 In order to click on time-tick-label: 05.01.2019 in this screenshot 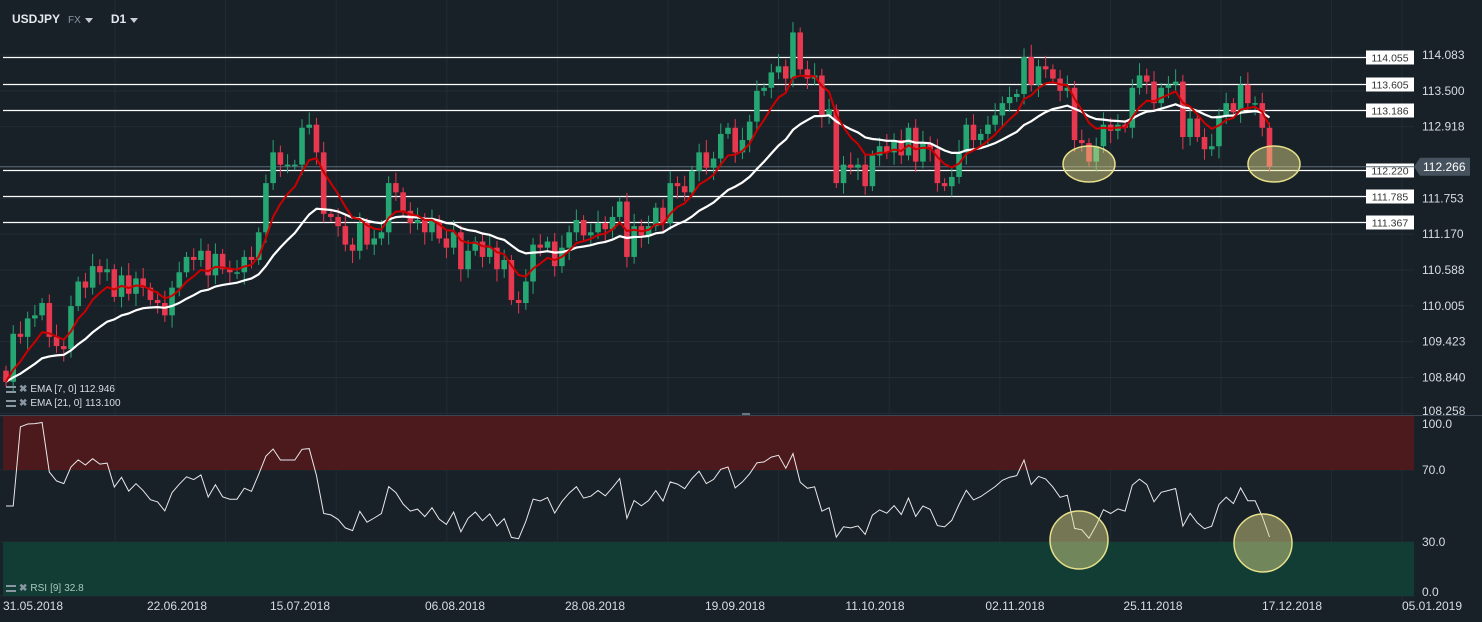, I will do `click(1432, 606)`.